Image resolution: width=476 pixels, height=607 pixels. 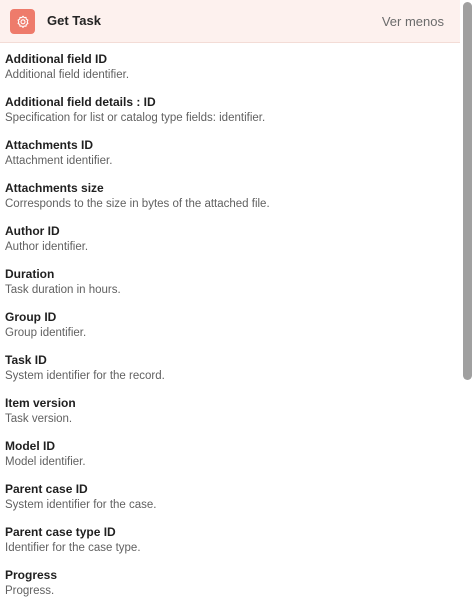 What do you see at coordinates (81, 505) in the screenshot?
I see `field-description: System identifier for the case.` at bounding box center [81, 505].